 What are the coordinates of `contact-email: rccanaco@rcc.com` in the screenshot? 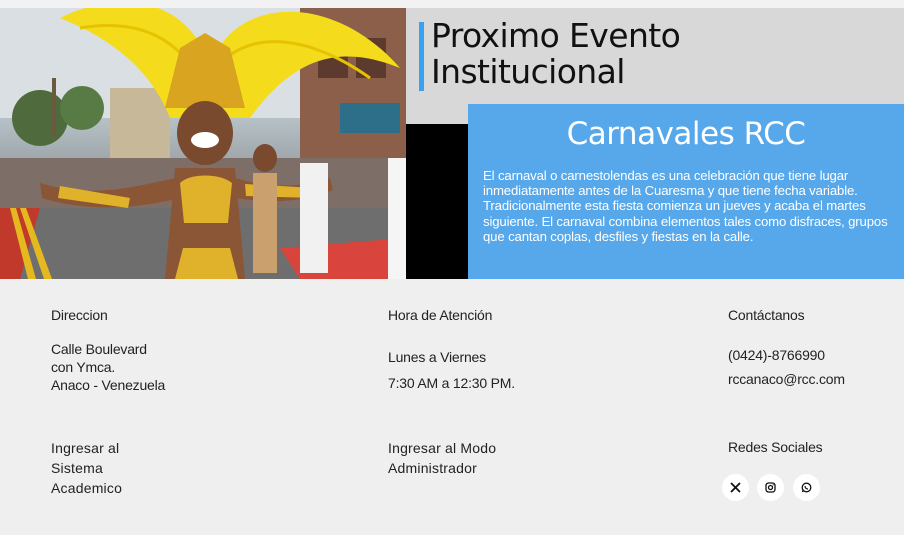 It's located at (786, 379).